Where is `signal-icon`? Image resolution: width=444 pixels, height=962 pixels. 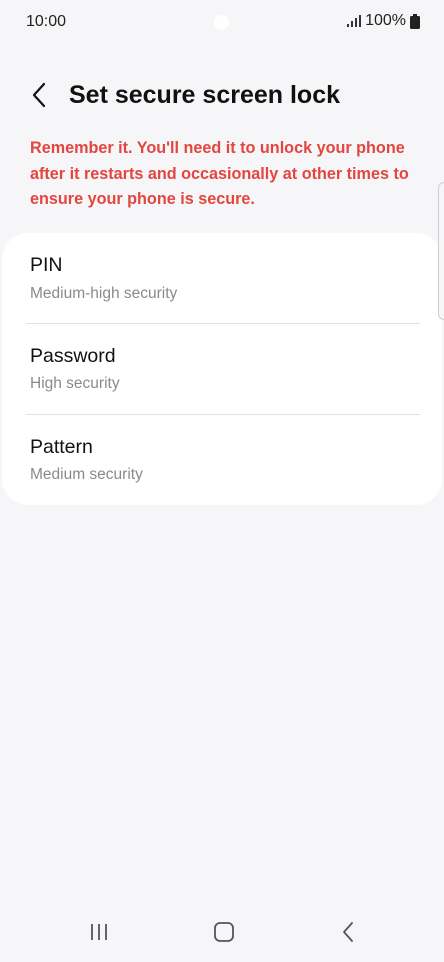 signal-icon is located at coordinates (354, 21).